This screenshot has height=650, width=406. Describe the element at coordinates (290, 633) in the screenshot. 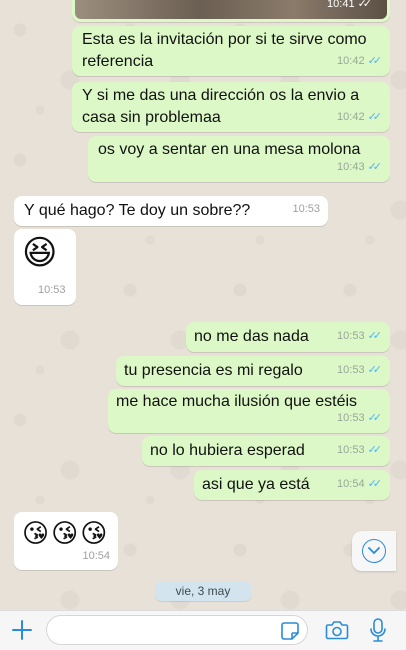

I see `sticker-icon` at that location.